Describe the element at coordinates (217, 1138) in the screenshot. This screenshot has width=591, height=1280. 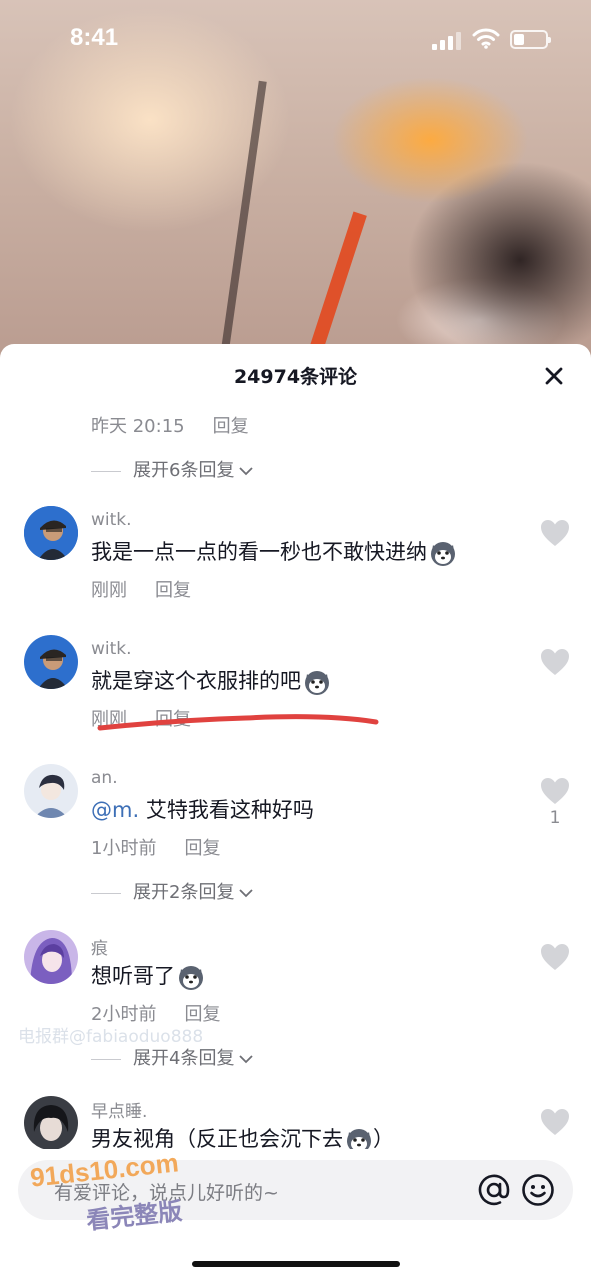
I see `comment-text-content: 男友视角（反正也会沉下去` at that location.